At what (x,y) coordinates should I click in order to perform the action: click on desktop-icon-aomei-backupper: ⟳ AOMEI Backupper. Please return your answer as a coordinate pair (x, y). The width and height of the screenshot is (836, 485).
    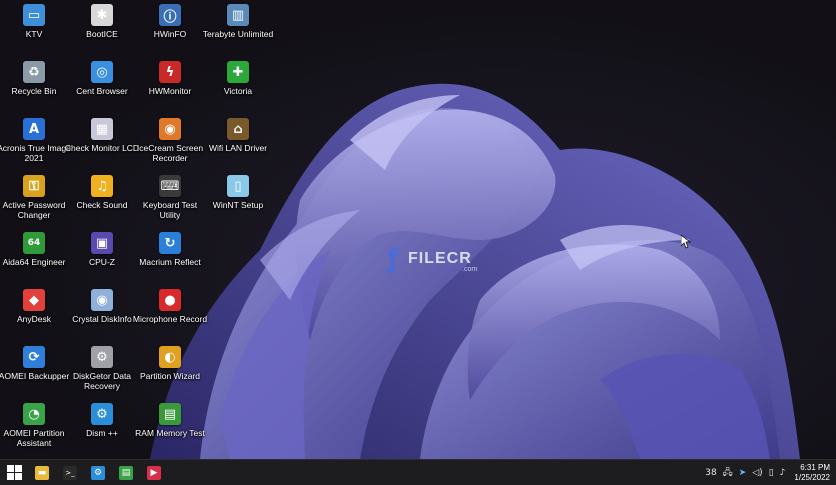
    Looking at the image, I should click on (34, 372).